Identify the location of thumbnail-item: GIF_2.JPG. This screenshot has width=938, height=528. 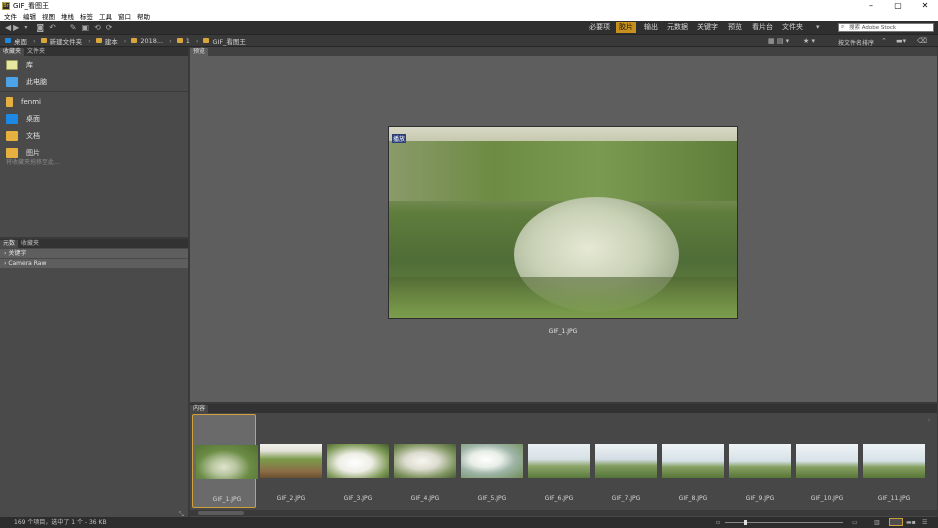
(289, 461).